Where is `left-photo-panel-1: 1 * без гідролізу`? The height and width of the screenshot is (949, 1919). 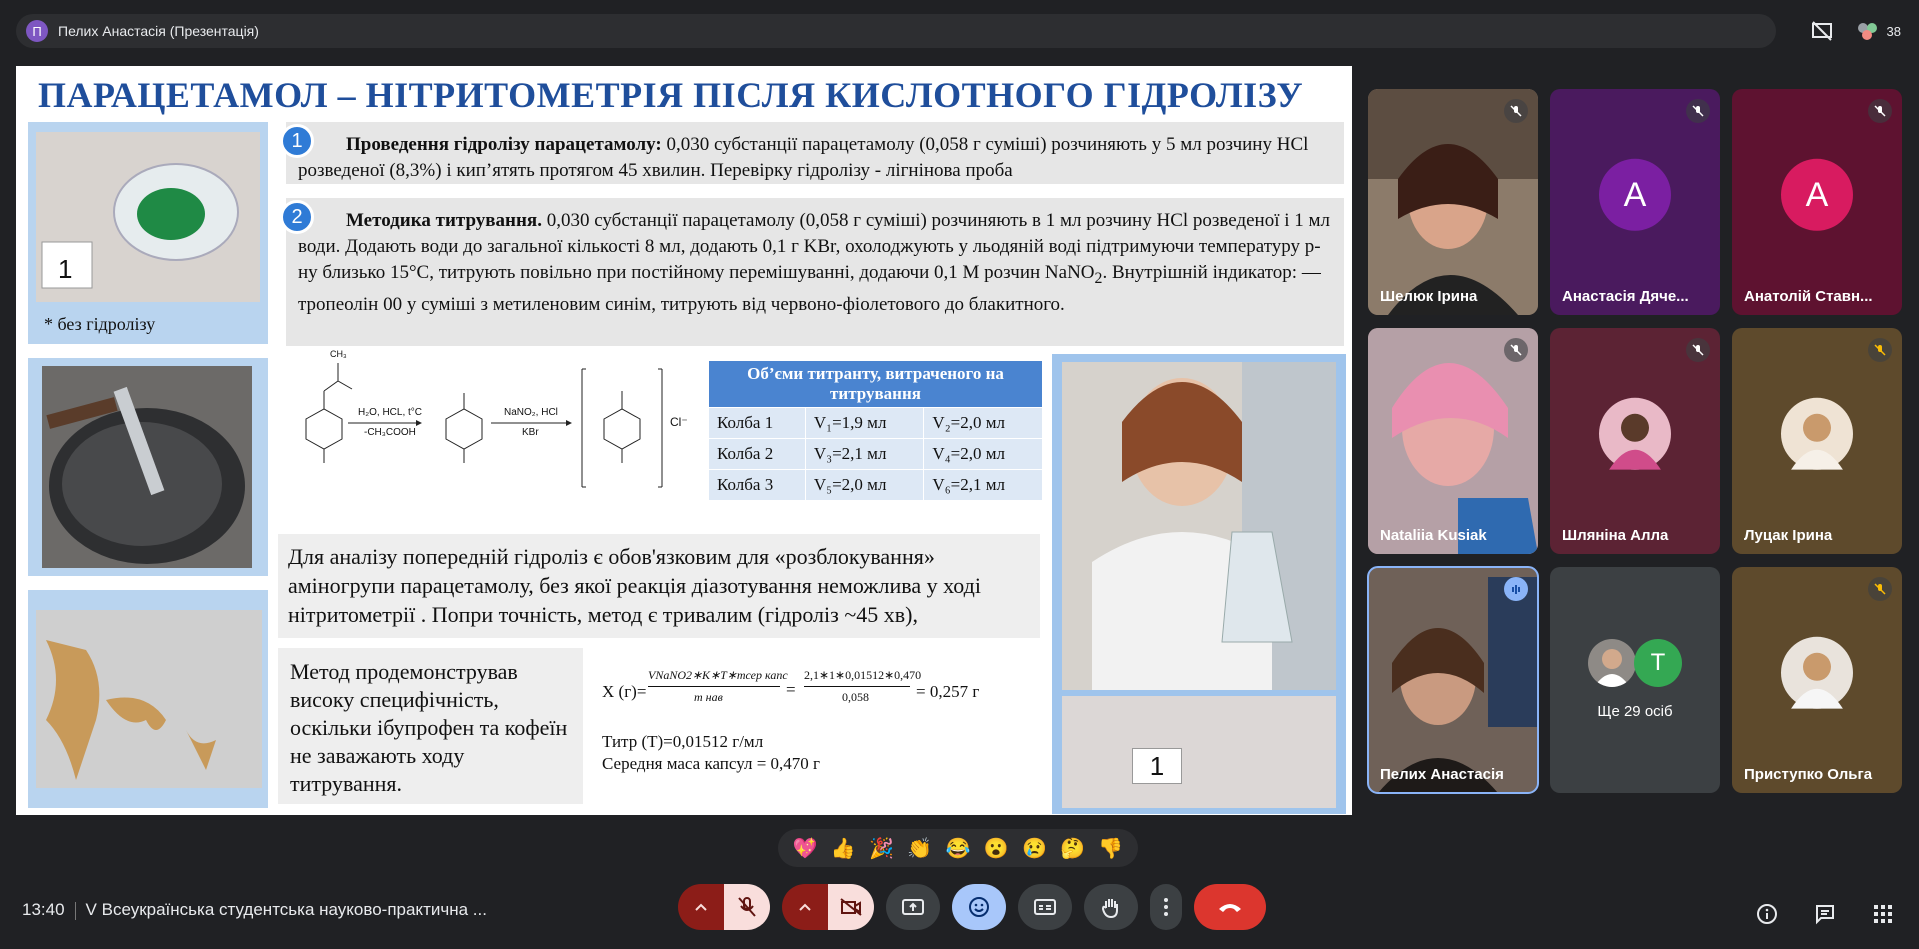 left-photo-panel-1: 1 * без гідролізу is located at coordinates (148, 233).